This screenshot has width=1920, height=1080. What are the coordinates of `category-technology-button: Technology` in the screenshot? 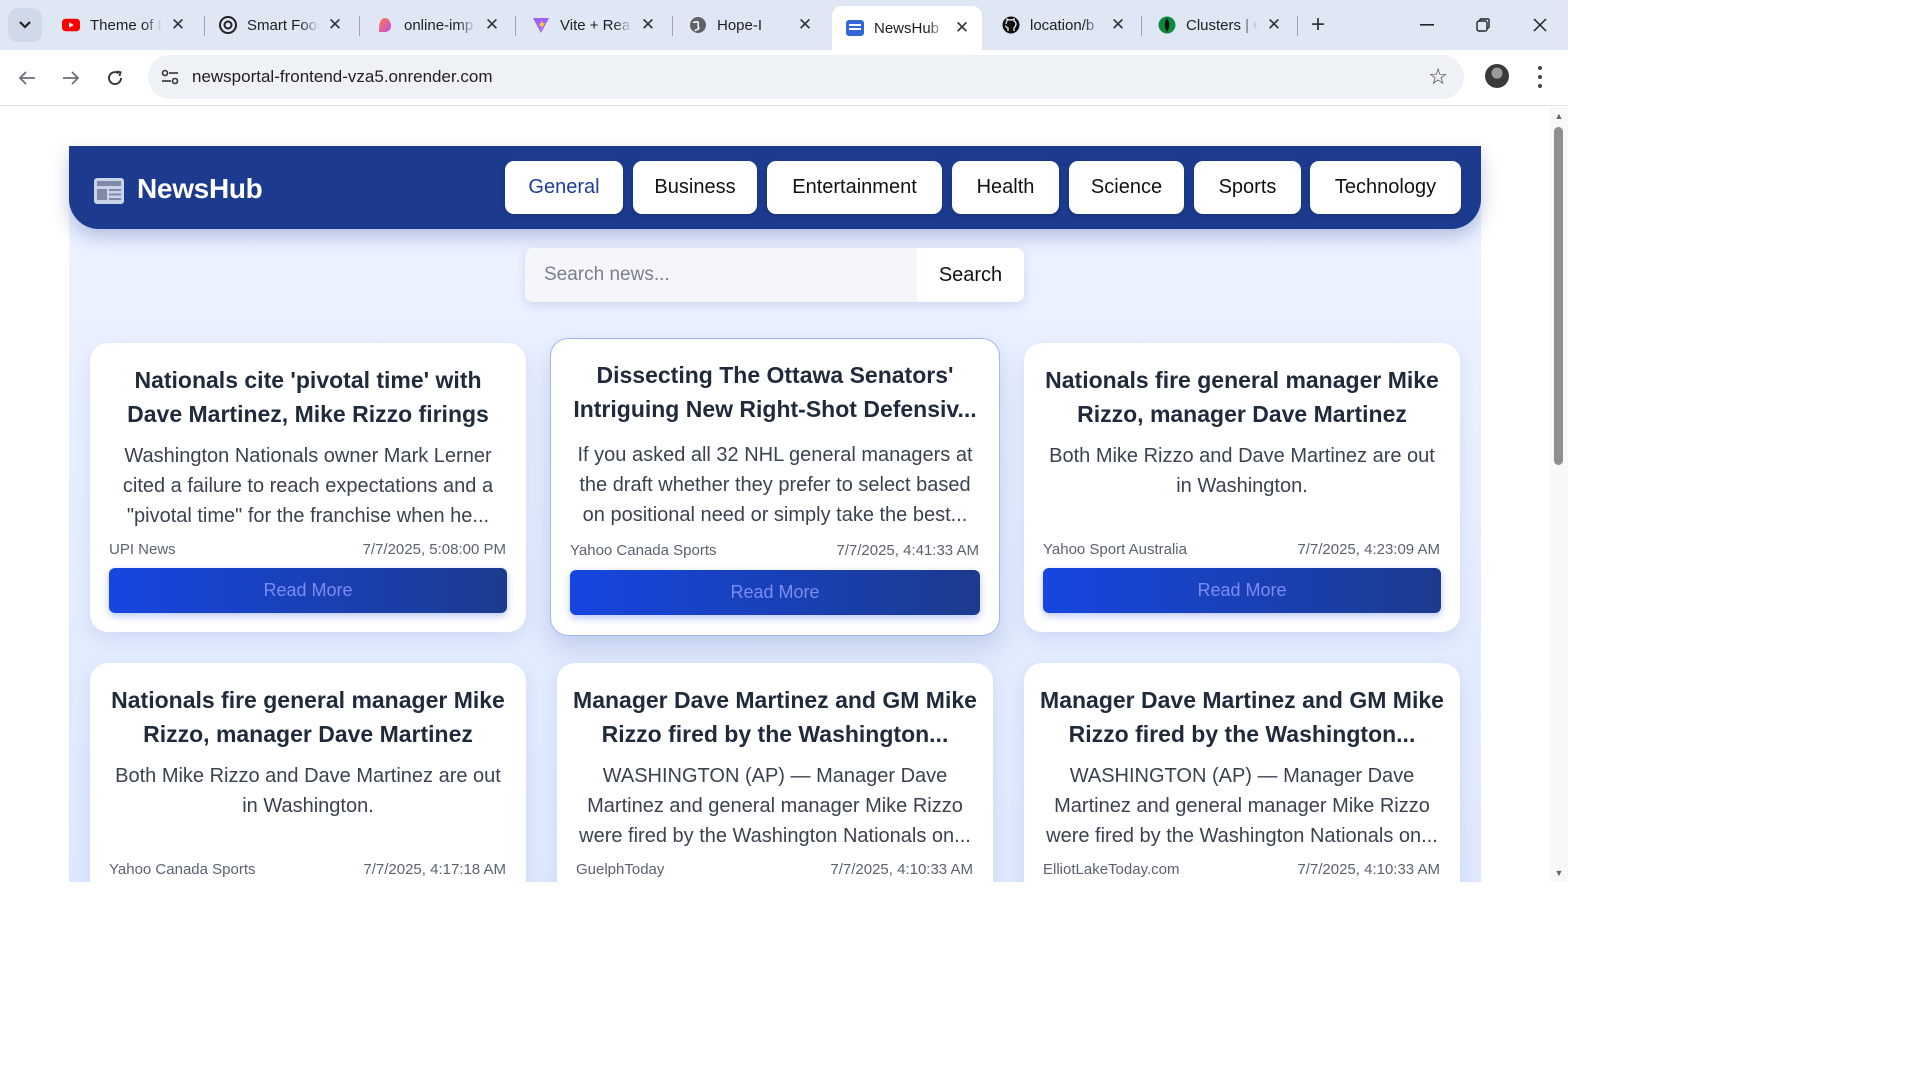 It's located at (1385, 187).